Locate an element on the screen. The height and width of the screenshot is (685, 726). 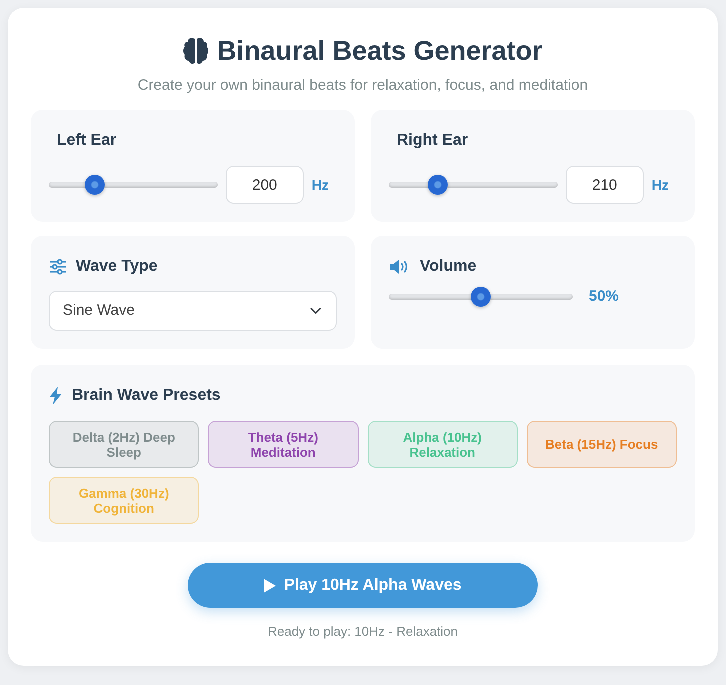
preset-button: Theta (5Hz) Meditation is located at coordinates (283, 444).